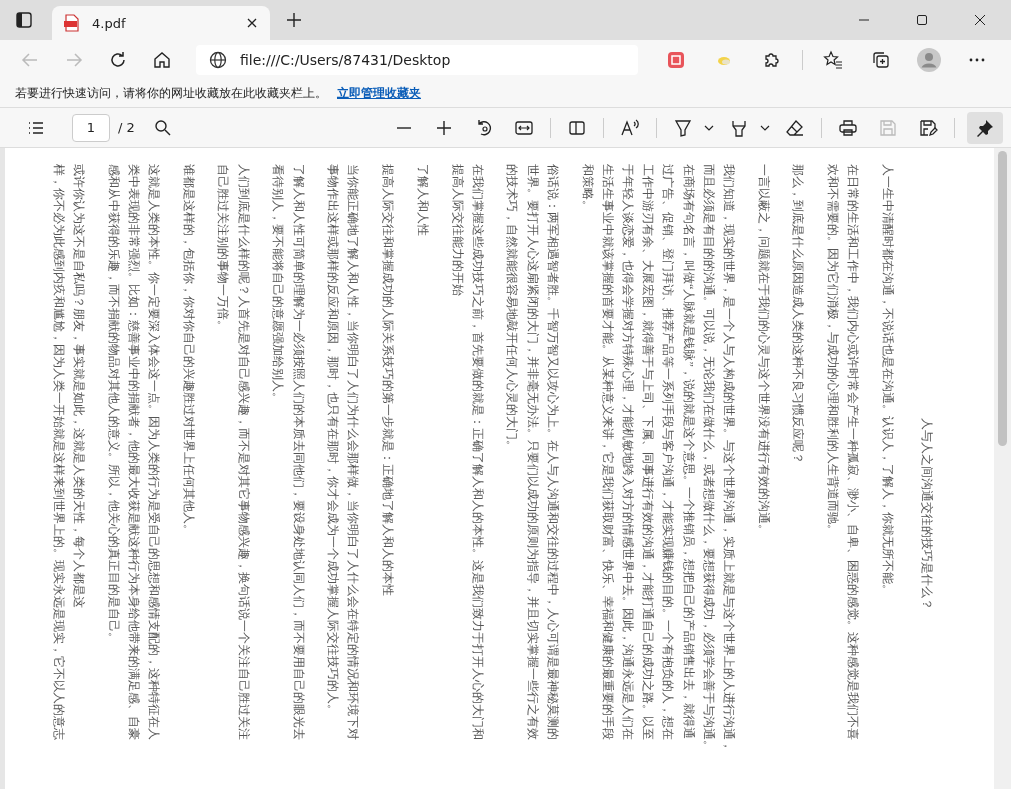  I want to click on text-line: 的技术巧，自然就能很容易地敲开任何人心灵的大门。, so click(512, 309).